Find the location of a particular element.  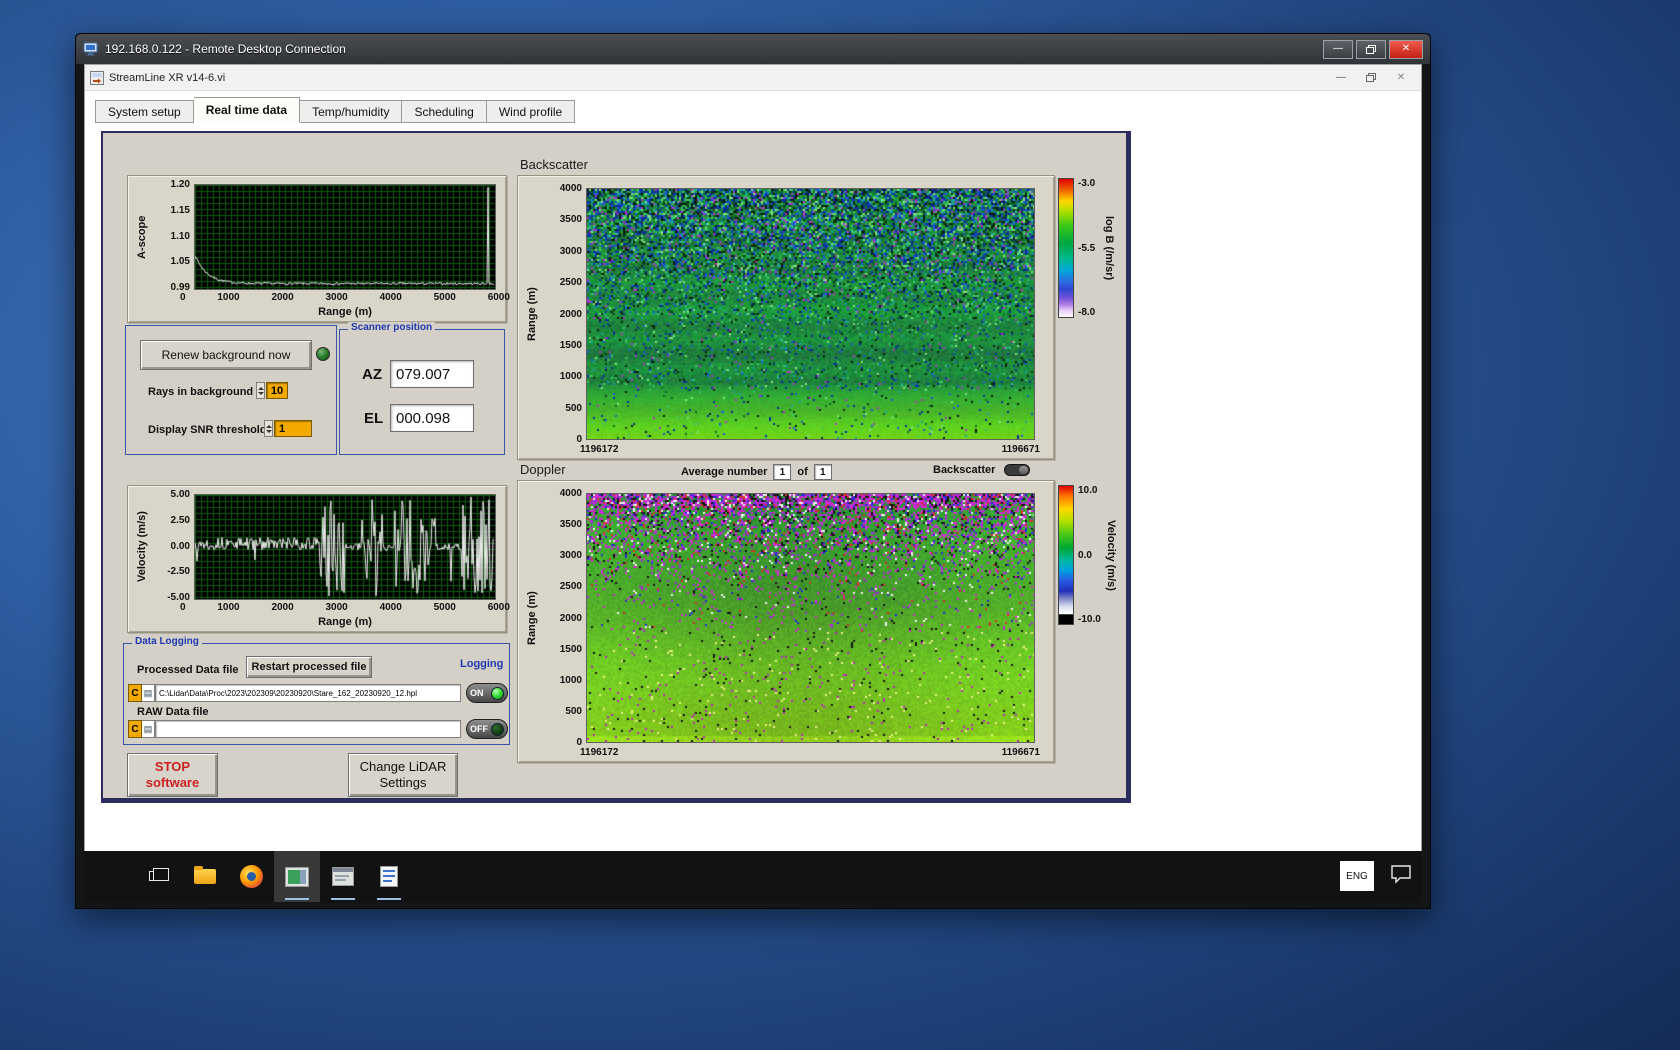

rays-in-background-field: 10 is located at coordinates (277, 390).